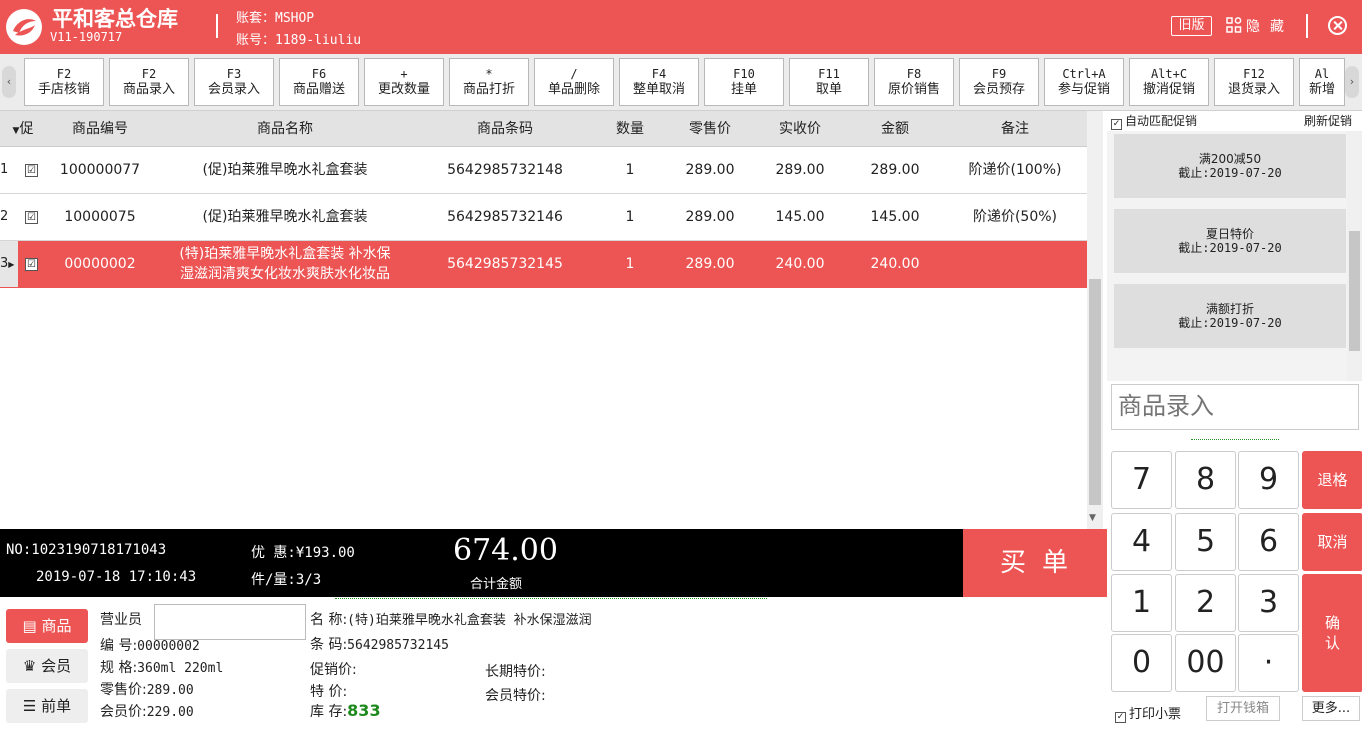 Image resolution: width=1362 pixels, height=729 pixels. I want to click on refresh-promo-link: 刷新促销, so click(1328, 120).